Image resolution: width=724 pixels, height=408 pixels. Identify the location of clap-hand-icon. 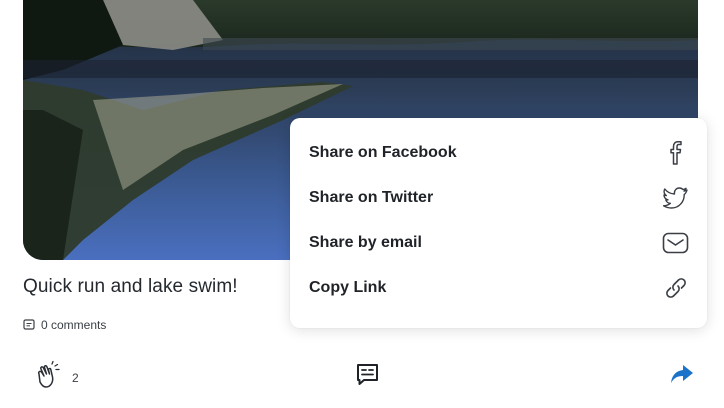
(47, 377).